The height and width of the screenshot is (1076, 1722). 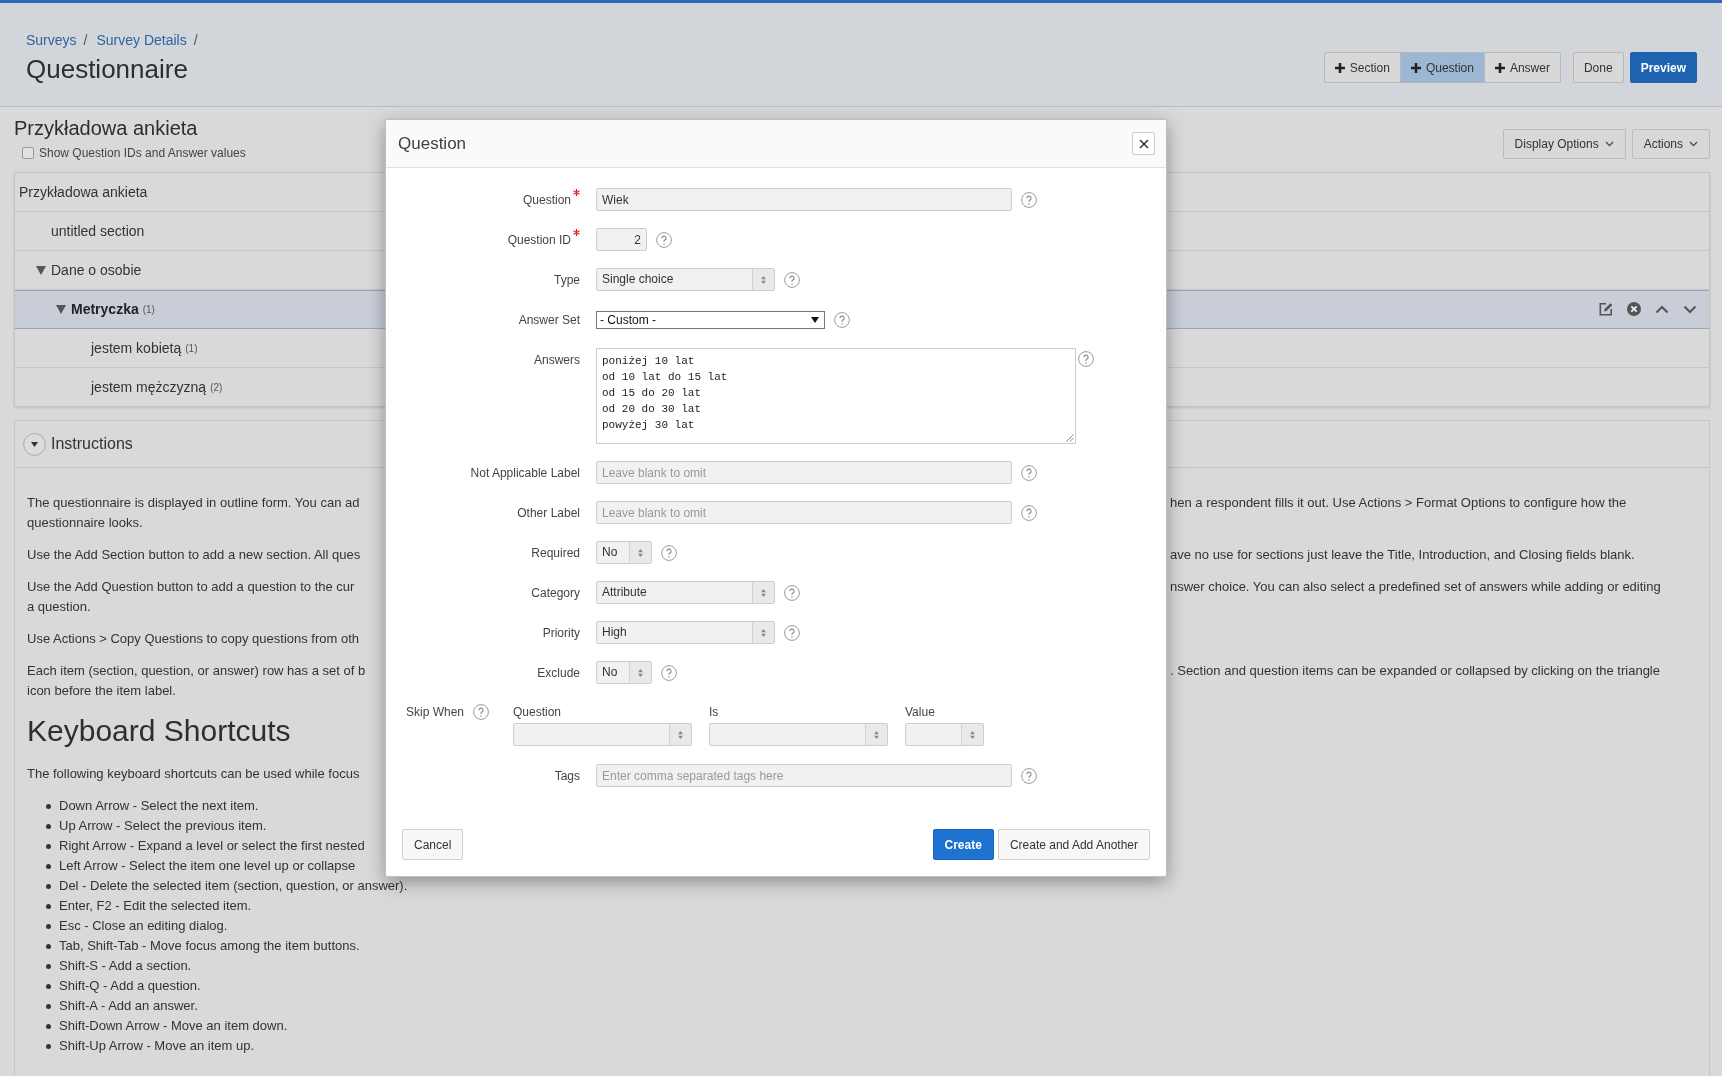 What do you see at coordinates (1398, 503) in the screenshot?
I see `paragraph-text: hen a respondent fills it out. Use Actions > Format Options to configure how the` at bounding box center [1398, 503].